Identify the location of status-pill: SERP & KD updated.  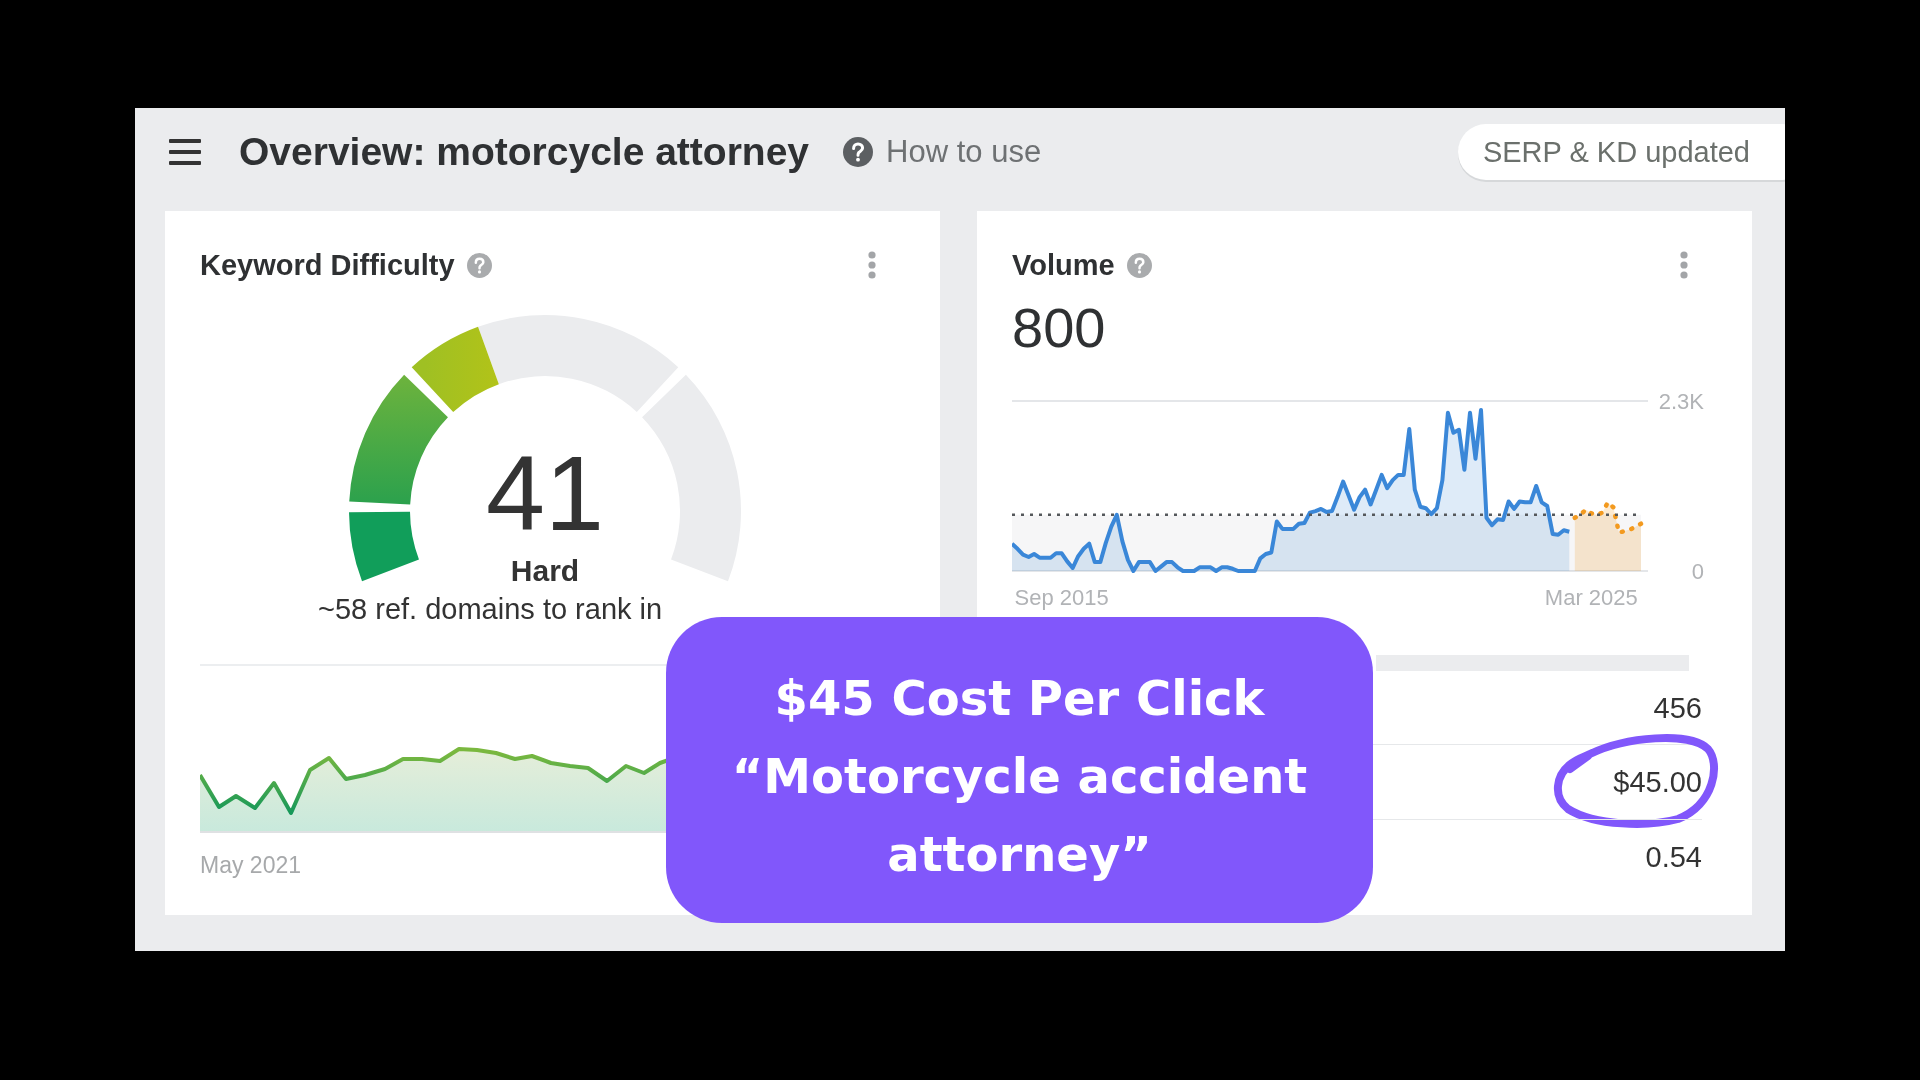
(1621, 152).